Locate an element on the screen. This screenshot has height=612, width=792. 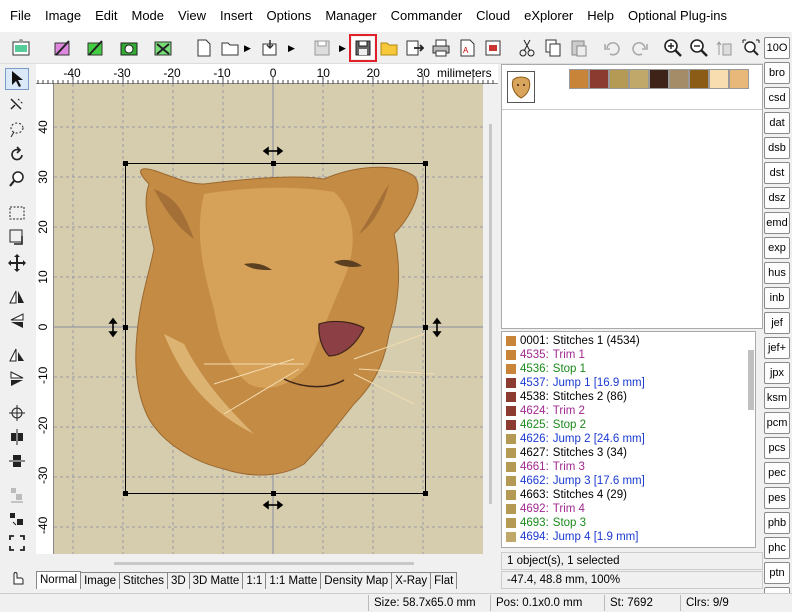
rect-select-icon is located at coordinates (17, 213).